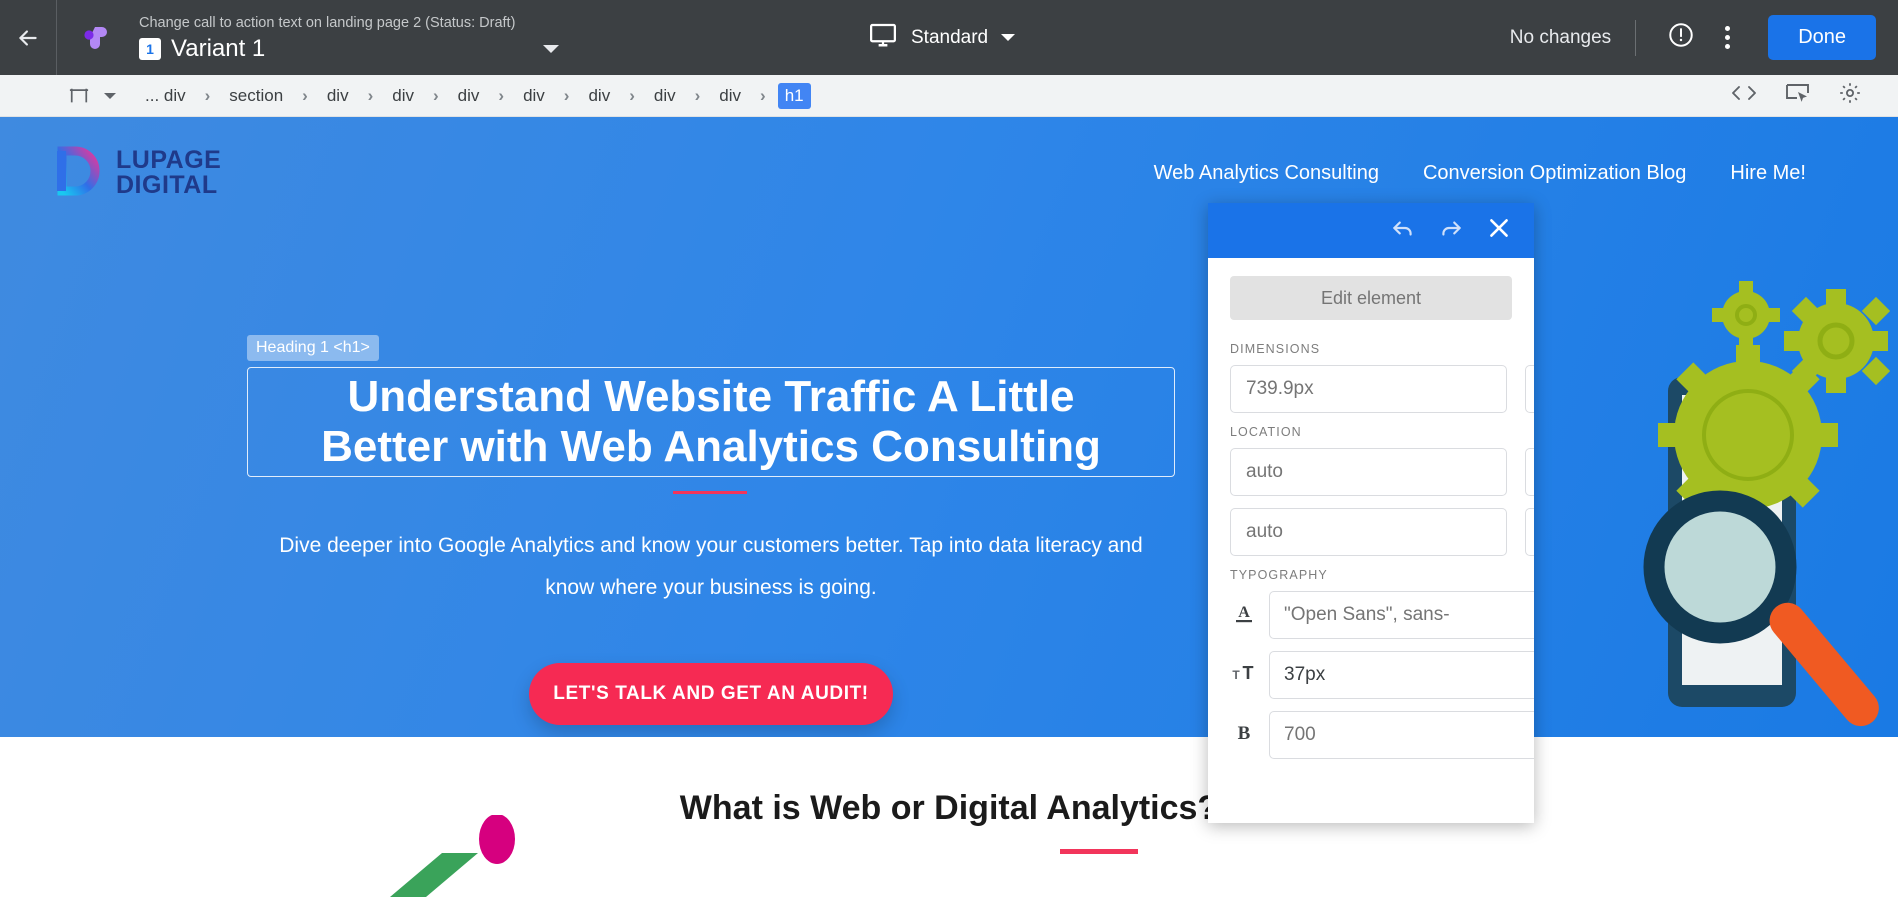 The width and height of the screenshot is (1898, 897). What do you see at coordinates (1266, 173) in the screenshot?
I see `nav-link-web-analytics-consulting: Web Analytics Consulting` at bounding box center [1266, 173].